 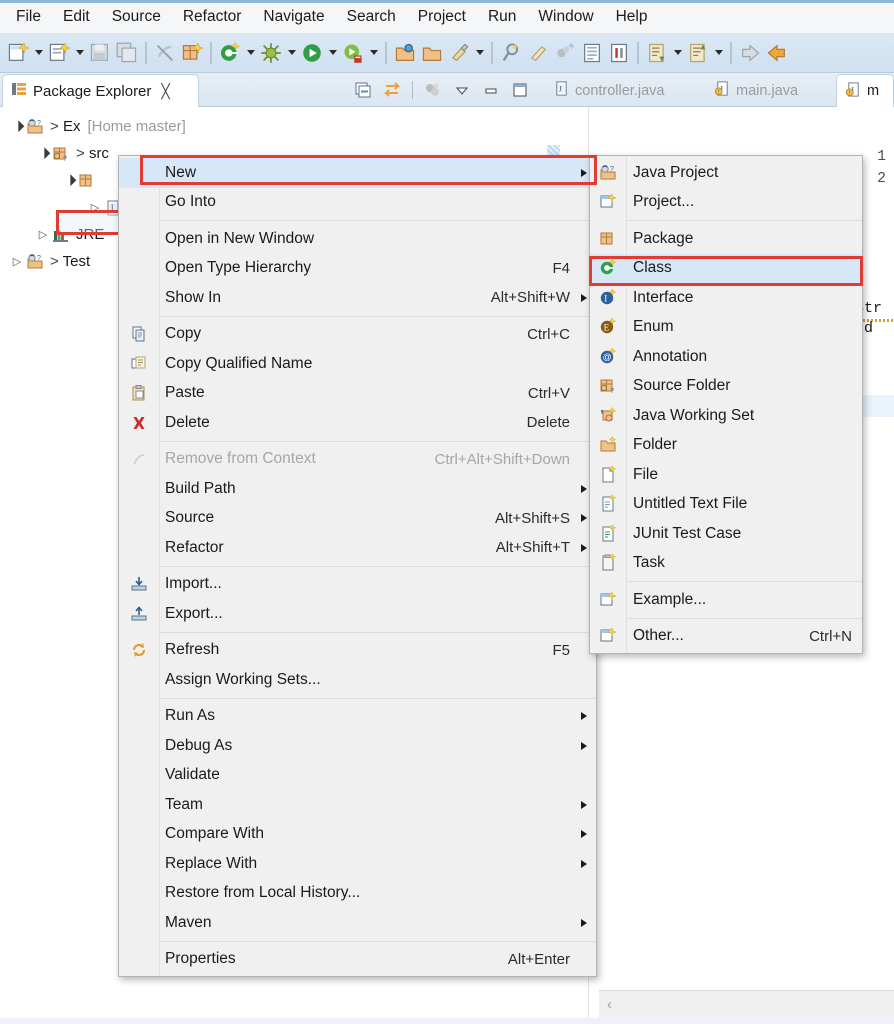 What do you see at coordinates (502, 17) in the screenshot?
I see `menubar-item-run: Run` at bounding box center [502, 17].